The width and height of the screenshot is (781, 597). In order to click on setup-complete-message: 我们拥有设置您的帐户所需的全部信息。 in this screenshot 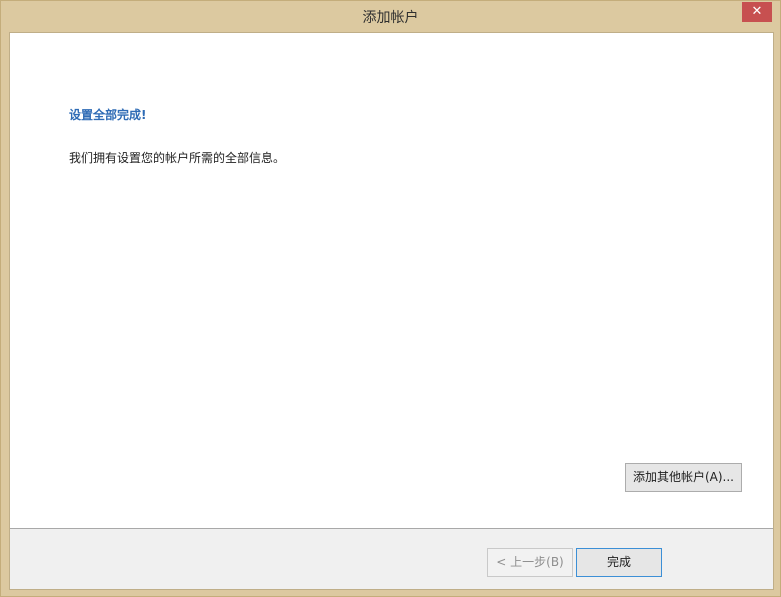, I will do `click(177, 158)`.